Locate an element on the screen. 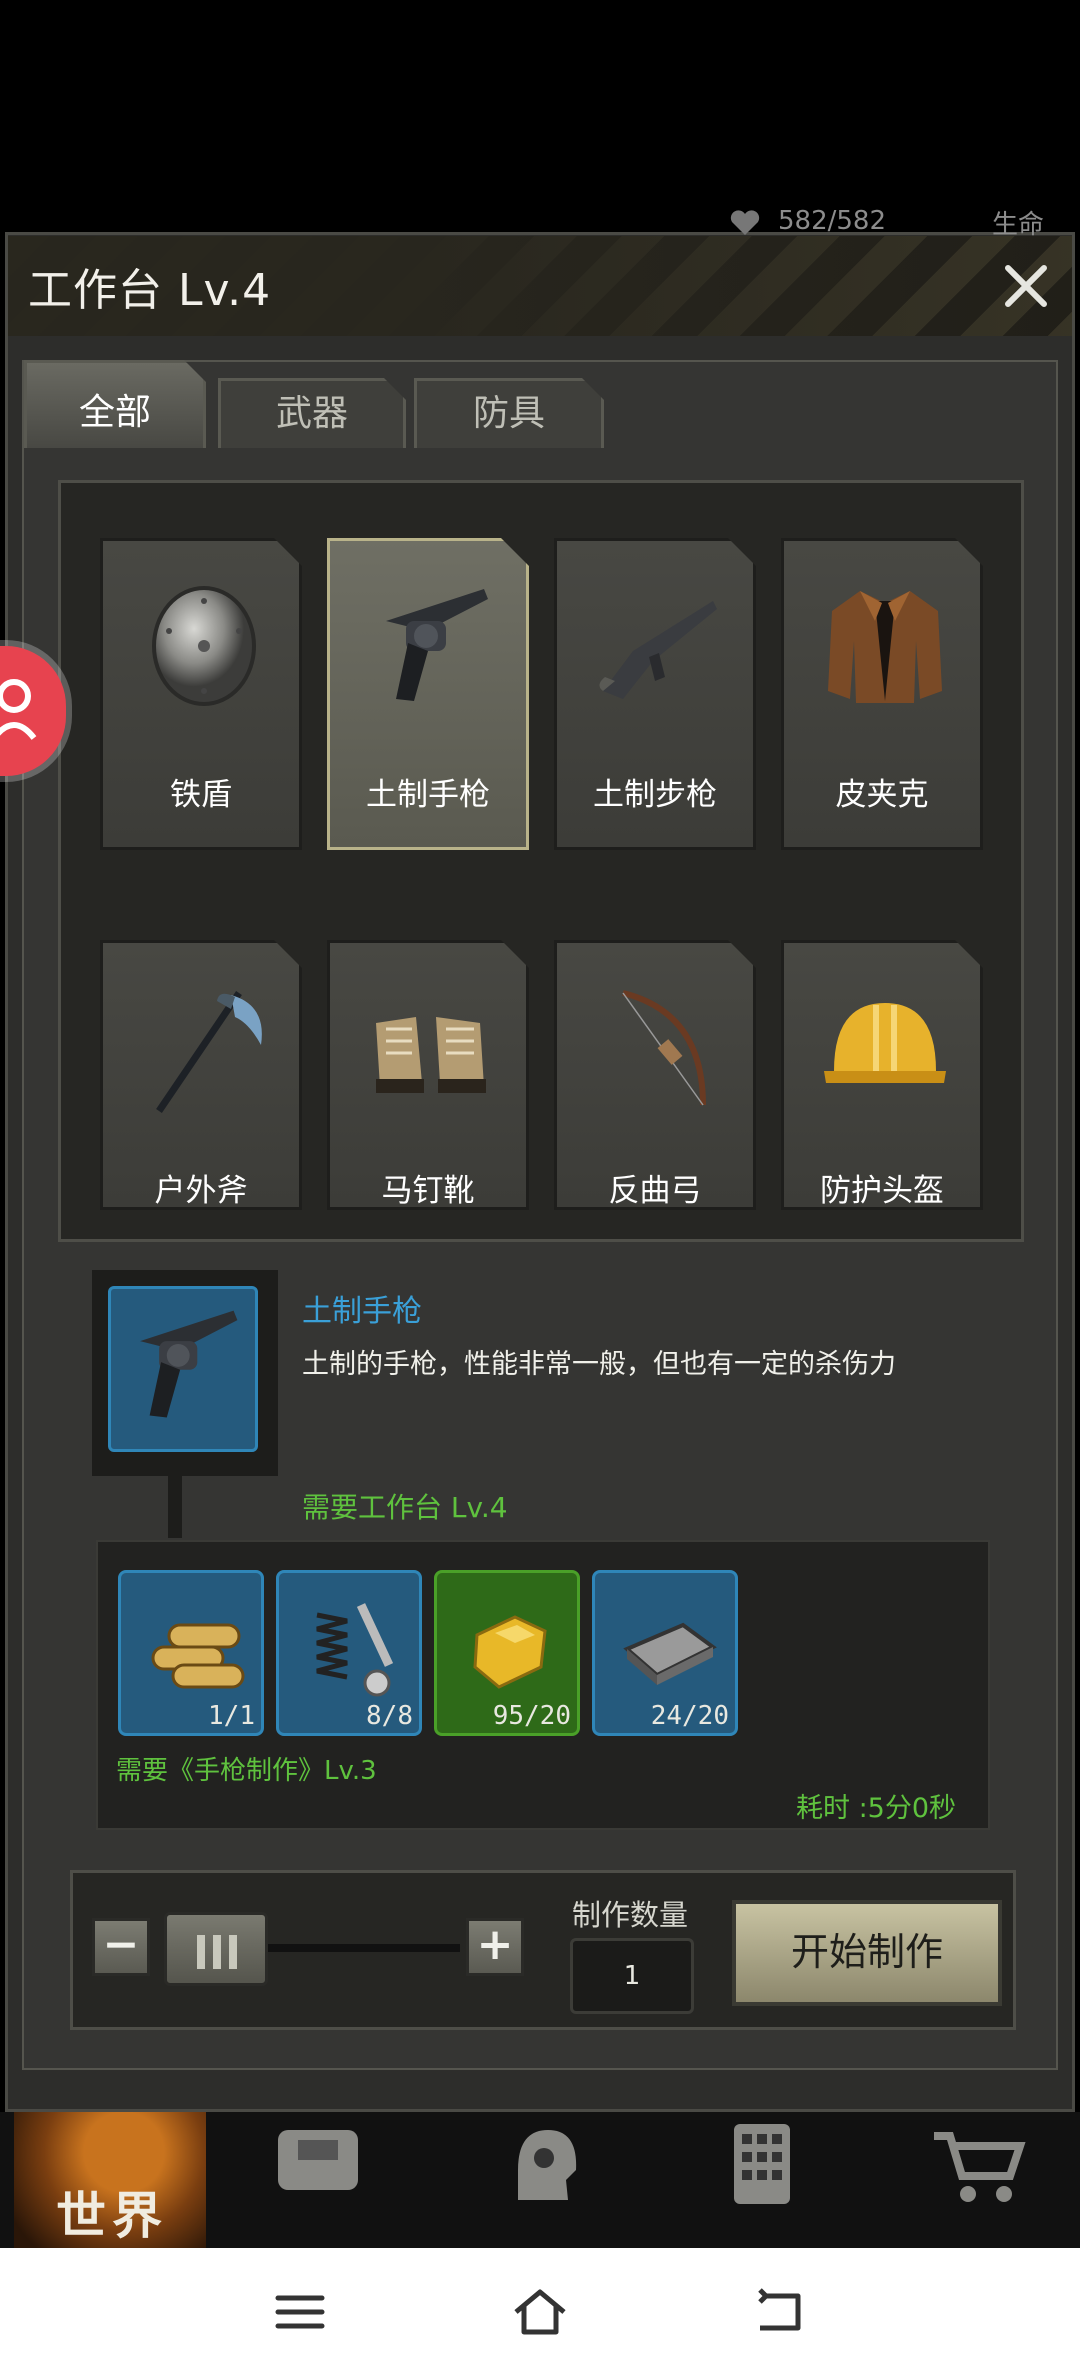 This screenshot has height=2376, width=1080. quantity-field: 1 is located at coordinates (632, 1976).